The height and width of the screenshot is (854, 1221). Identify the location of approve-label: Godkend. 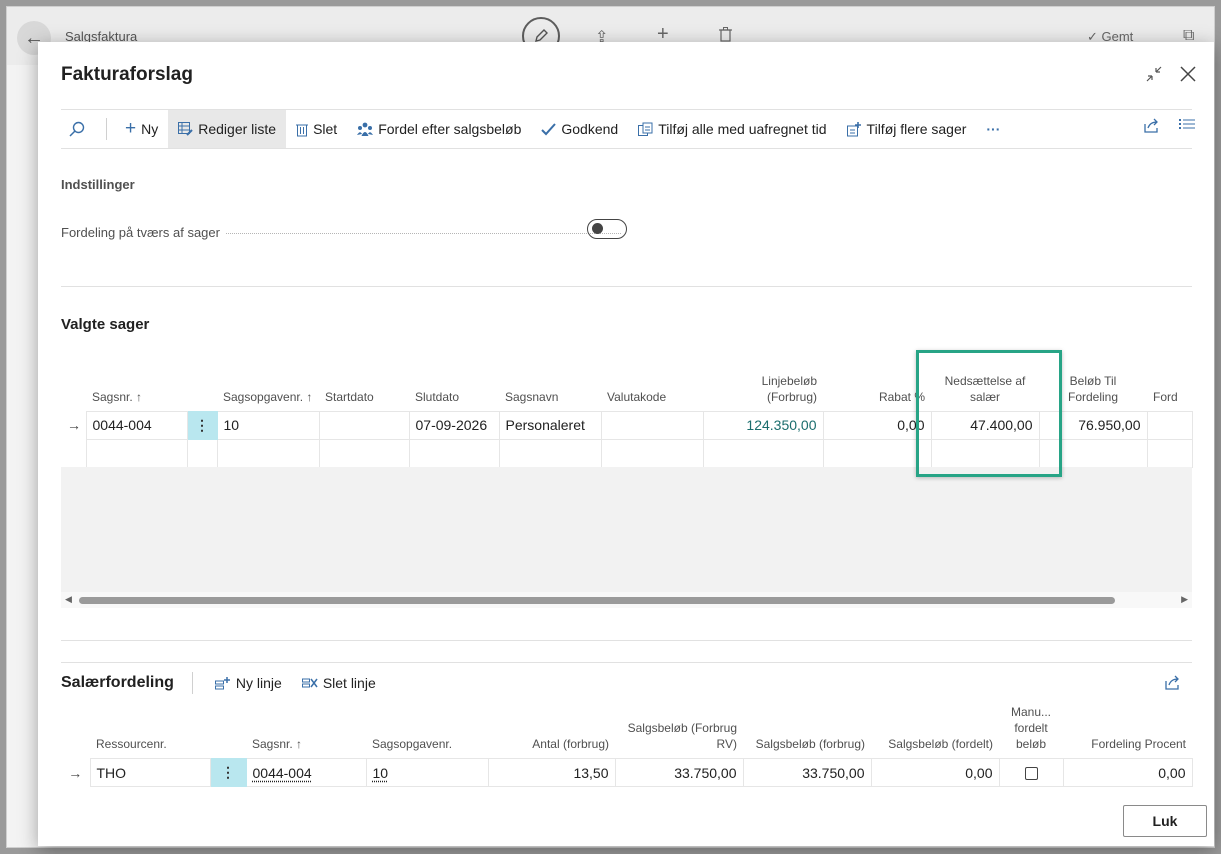
(590, 129).